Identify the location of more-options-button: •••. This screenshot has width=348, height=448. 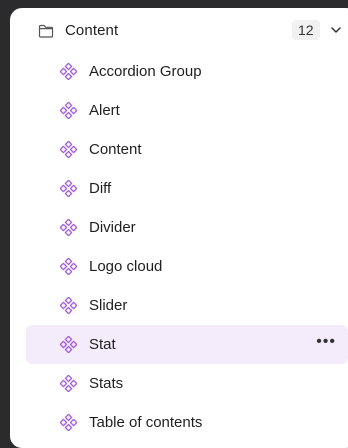
(326, 342).